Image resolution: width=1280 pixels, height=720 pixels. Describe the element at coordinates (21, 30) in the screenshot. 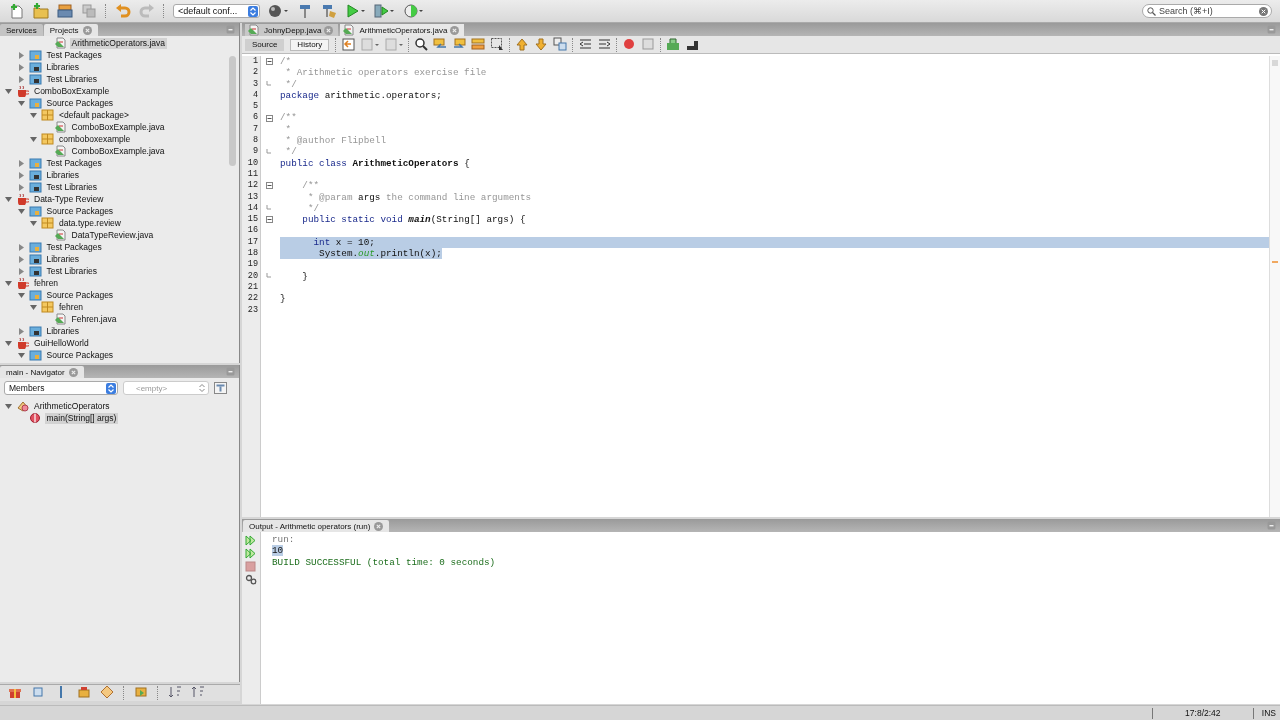

I see `panel-tab: Services` at that location.